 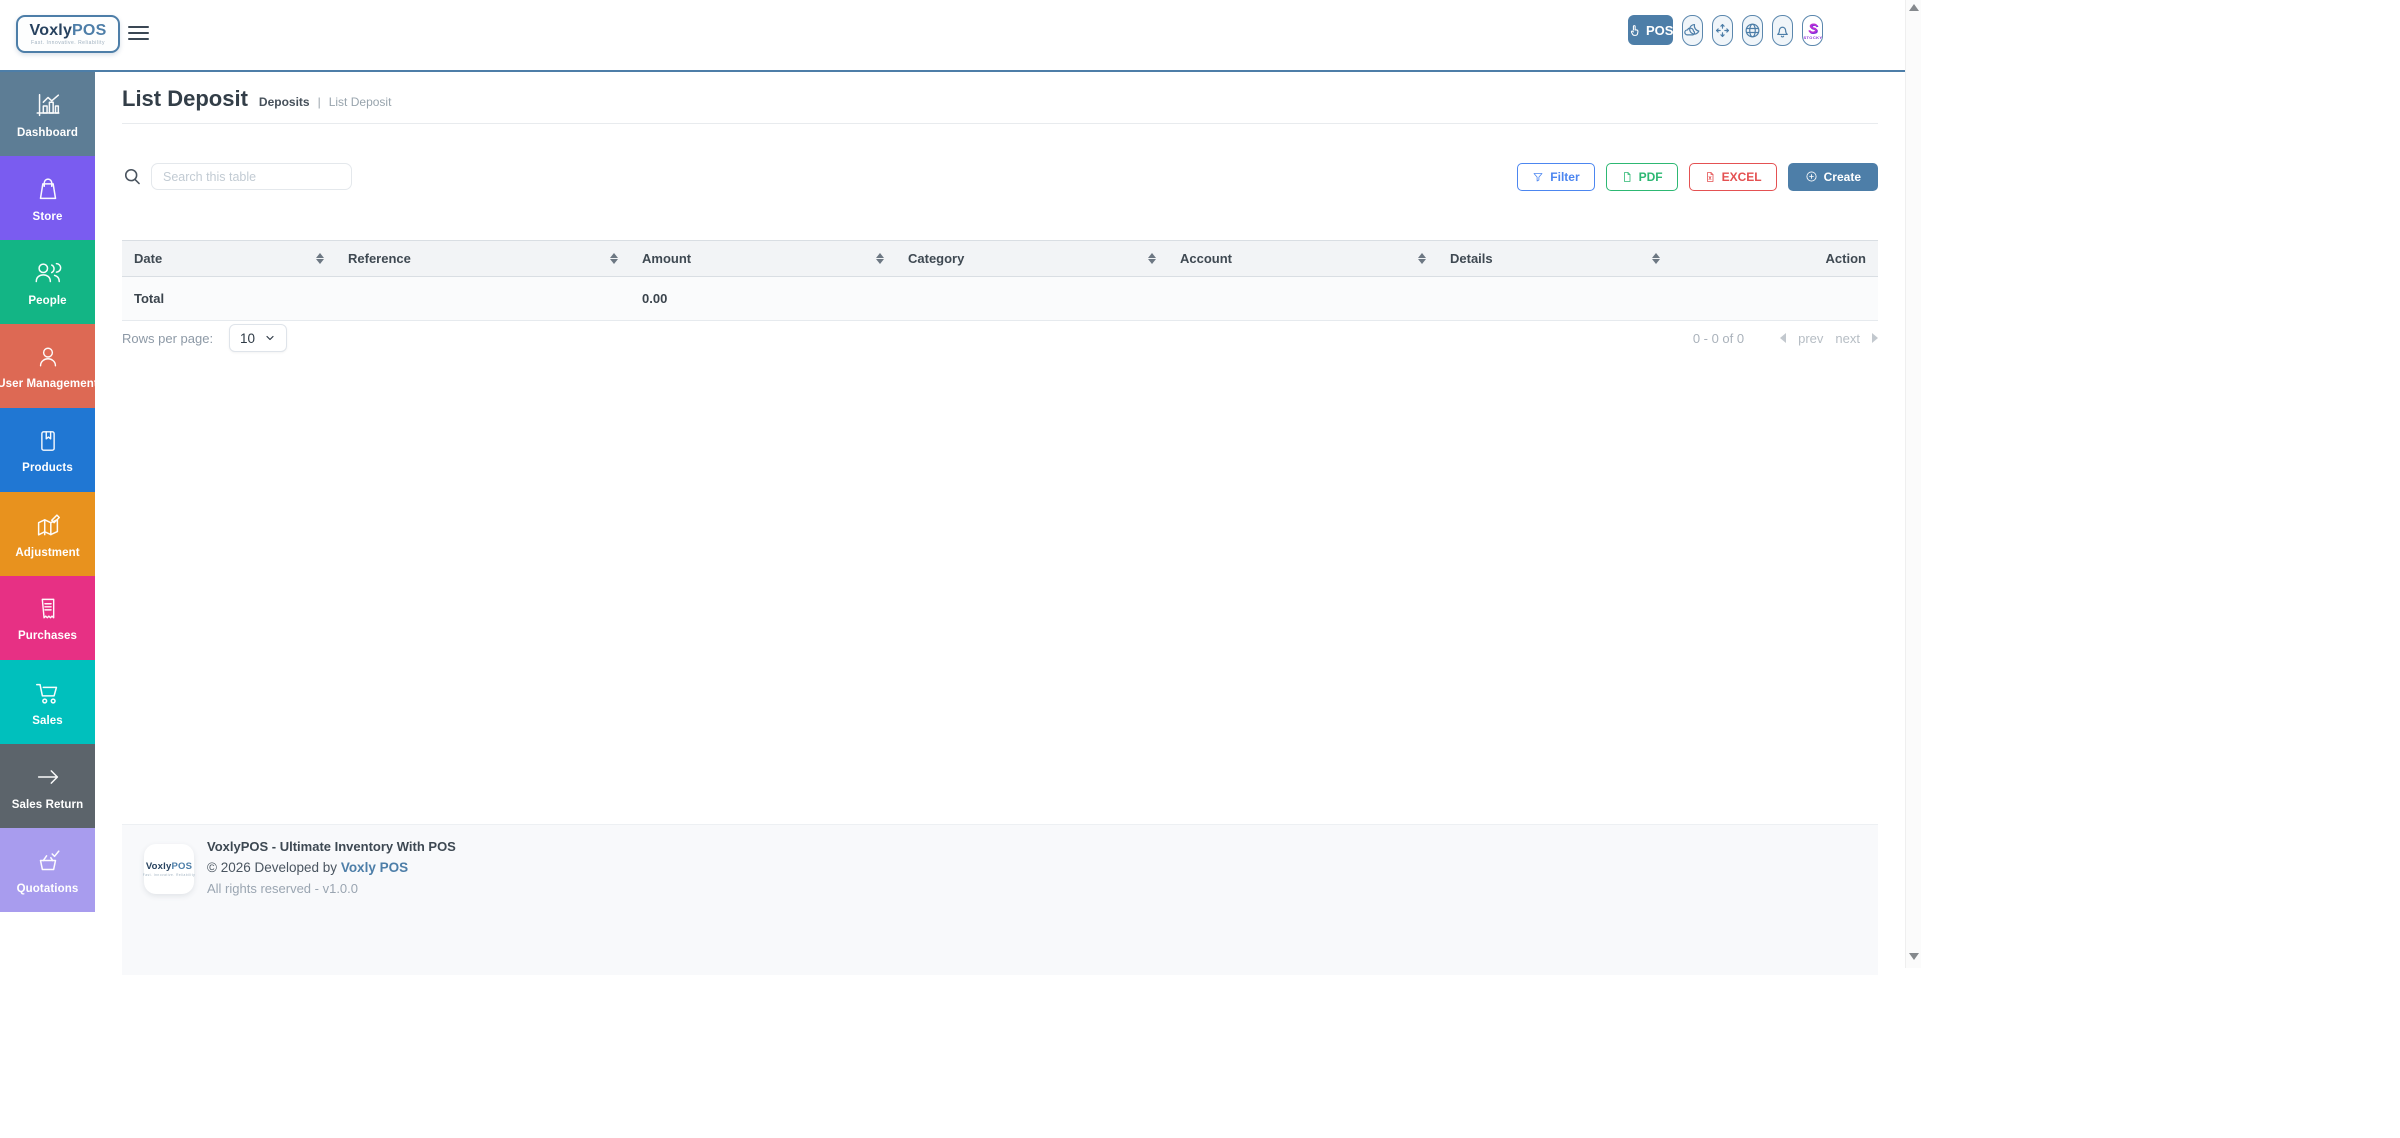 What do you see at coordinates (49, 859) in the screenshot?
I see `quotations-basket-icon` at bounding box center [49, 859].